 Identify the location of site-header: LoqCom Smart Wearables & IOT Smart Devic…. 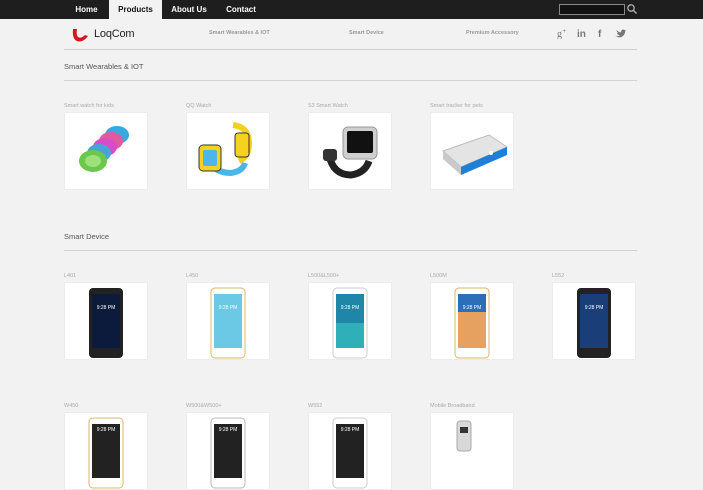
(350, 34).